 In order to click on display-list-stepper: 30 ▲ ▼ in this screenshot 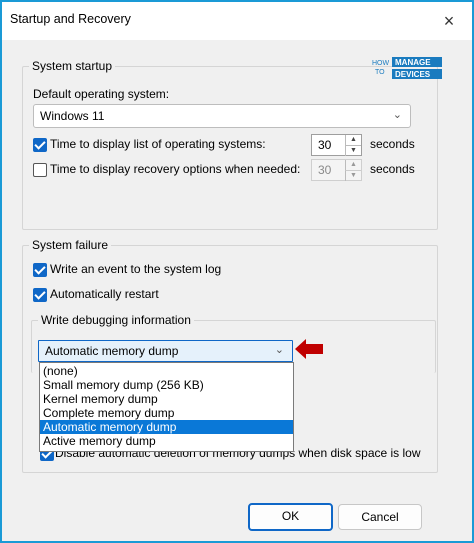, I will do `click(336, 145)`.